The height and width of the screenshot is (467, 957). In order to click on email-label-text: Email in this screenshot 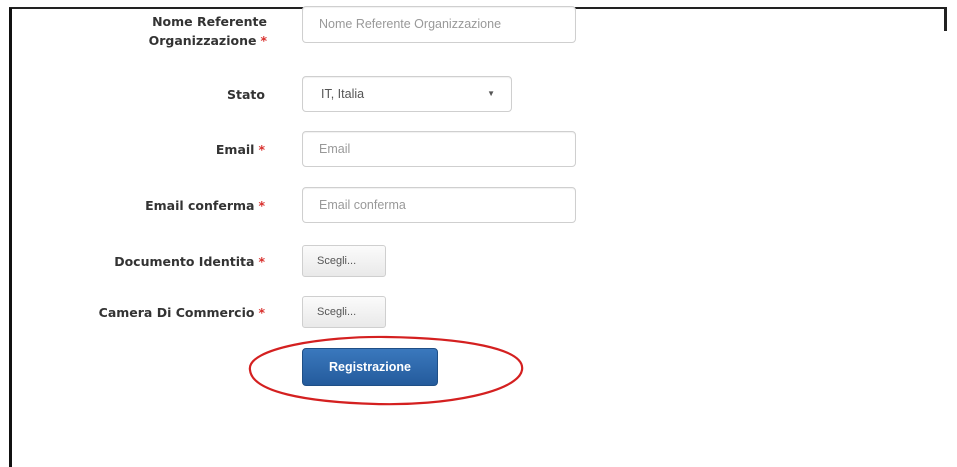, I will do `click(235, 149)`.